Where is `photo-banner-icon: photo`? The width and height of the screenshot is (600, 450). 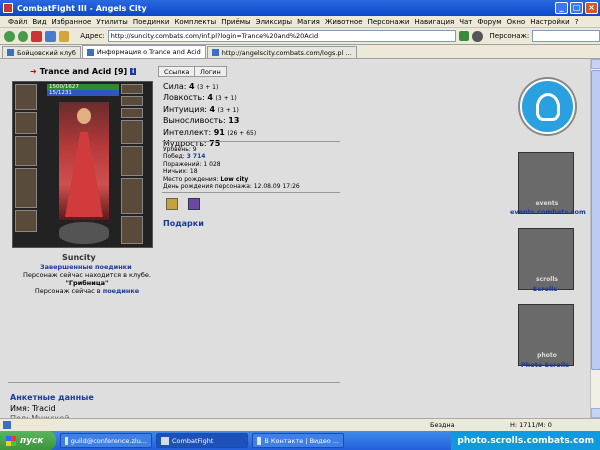
photo-banner-icon: photo is located at coordinates (546, 335).